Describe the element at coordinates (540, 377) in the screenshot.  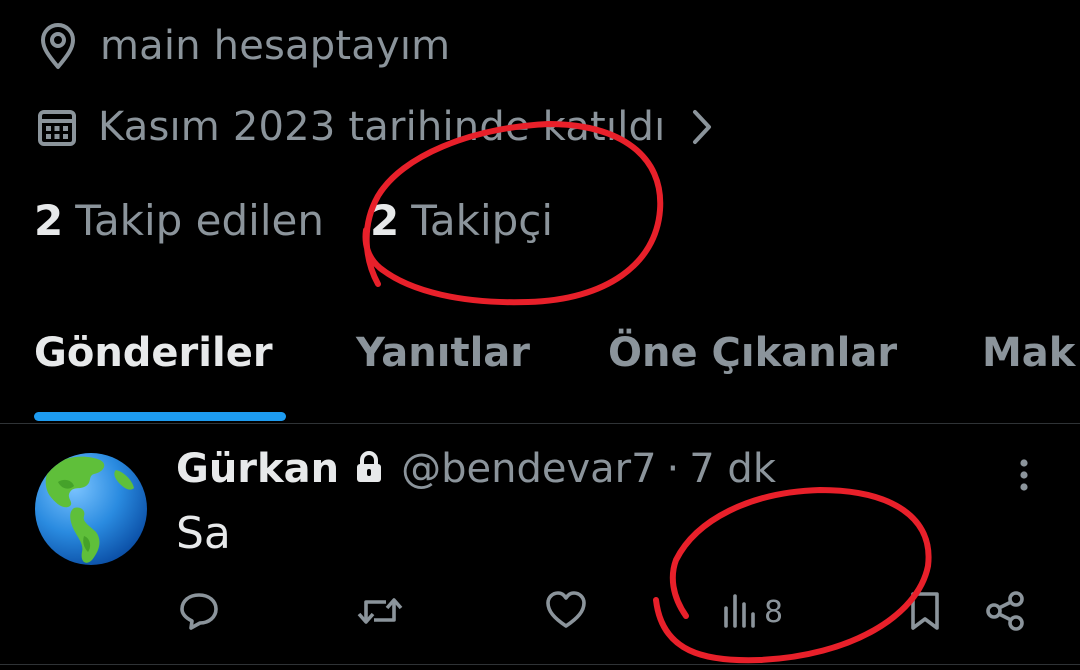
I see `profile-tabs: Gönderiler Yanıtlar Öne Çıkanlar Mak` at that location.